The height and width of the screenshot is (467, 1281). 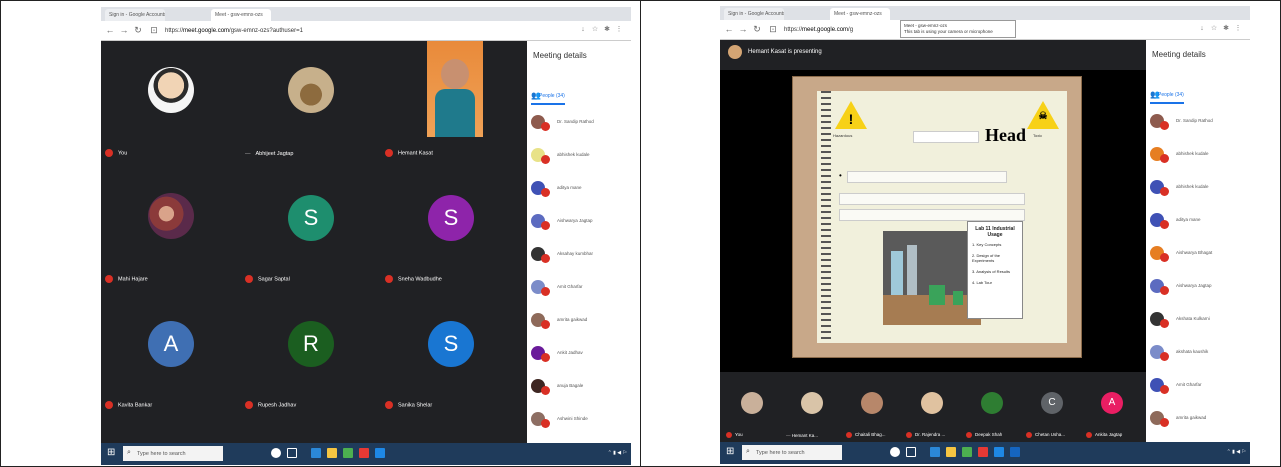 I want to click on participant-tile: S Sanika Shelar, so click(x=451, y=356).